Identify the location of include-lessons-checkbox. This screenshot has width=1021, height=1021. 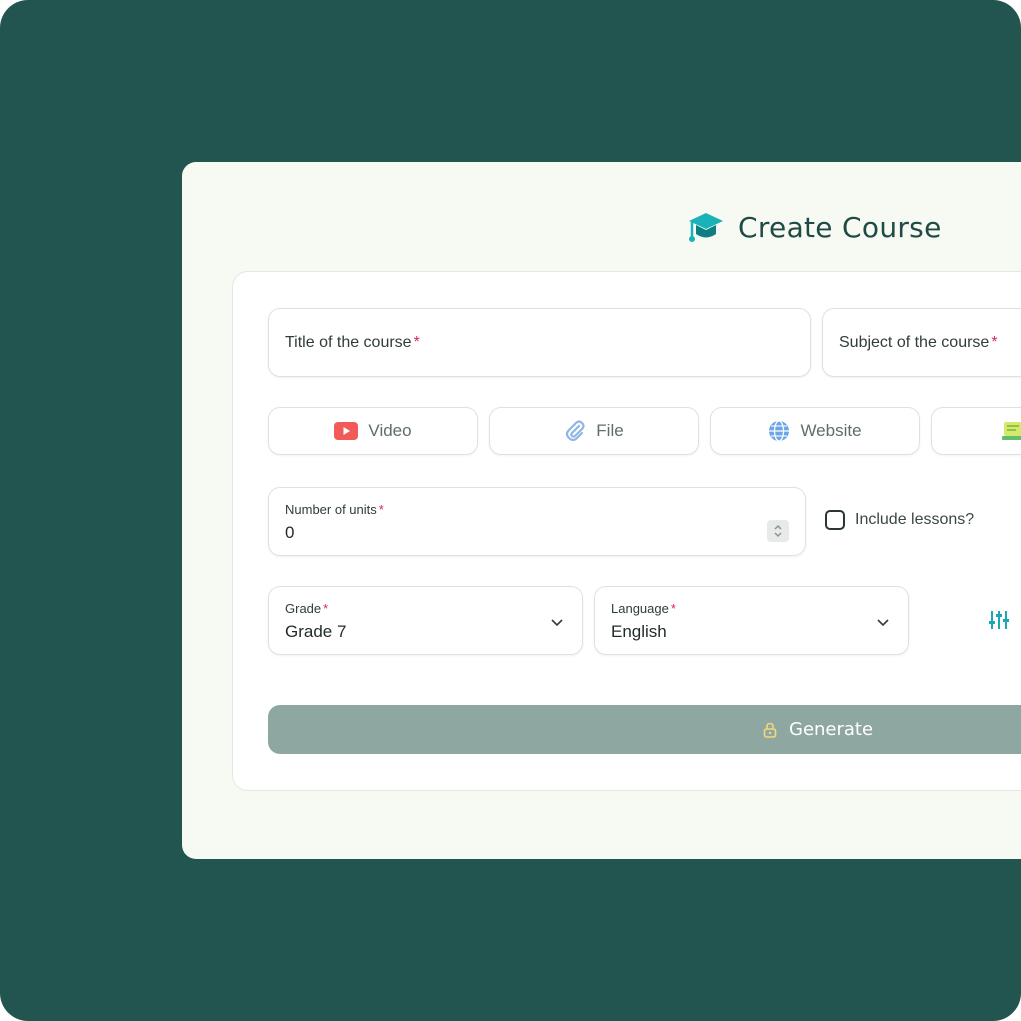
(835, 520).